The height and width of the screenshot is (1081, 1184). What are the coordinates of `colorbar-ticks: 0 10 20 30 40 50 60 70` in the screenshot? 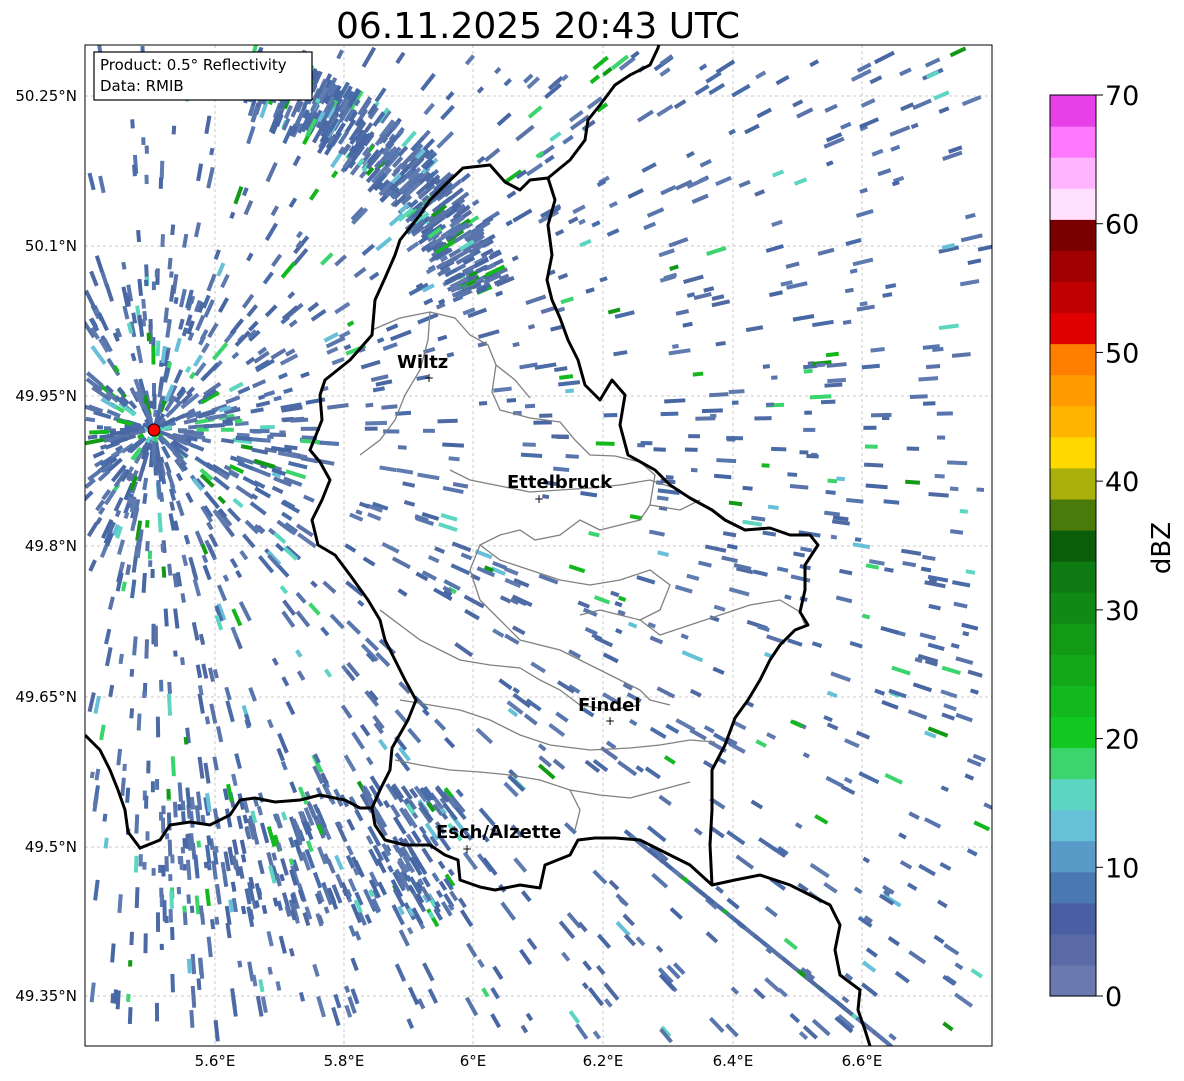 It's located at (1117, 547).